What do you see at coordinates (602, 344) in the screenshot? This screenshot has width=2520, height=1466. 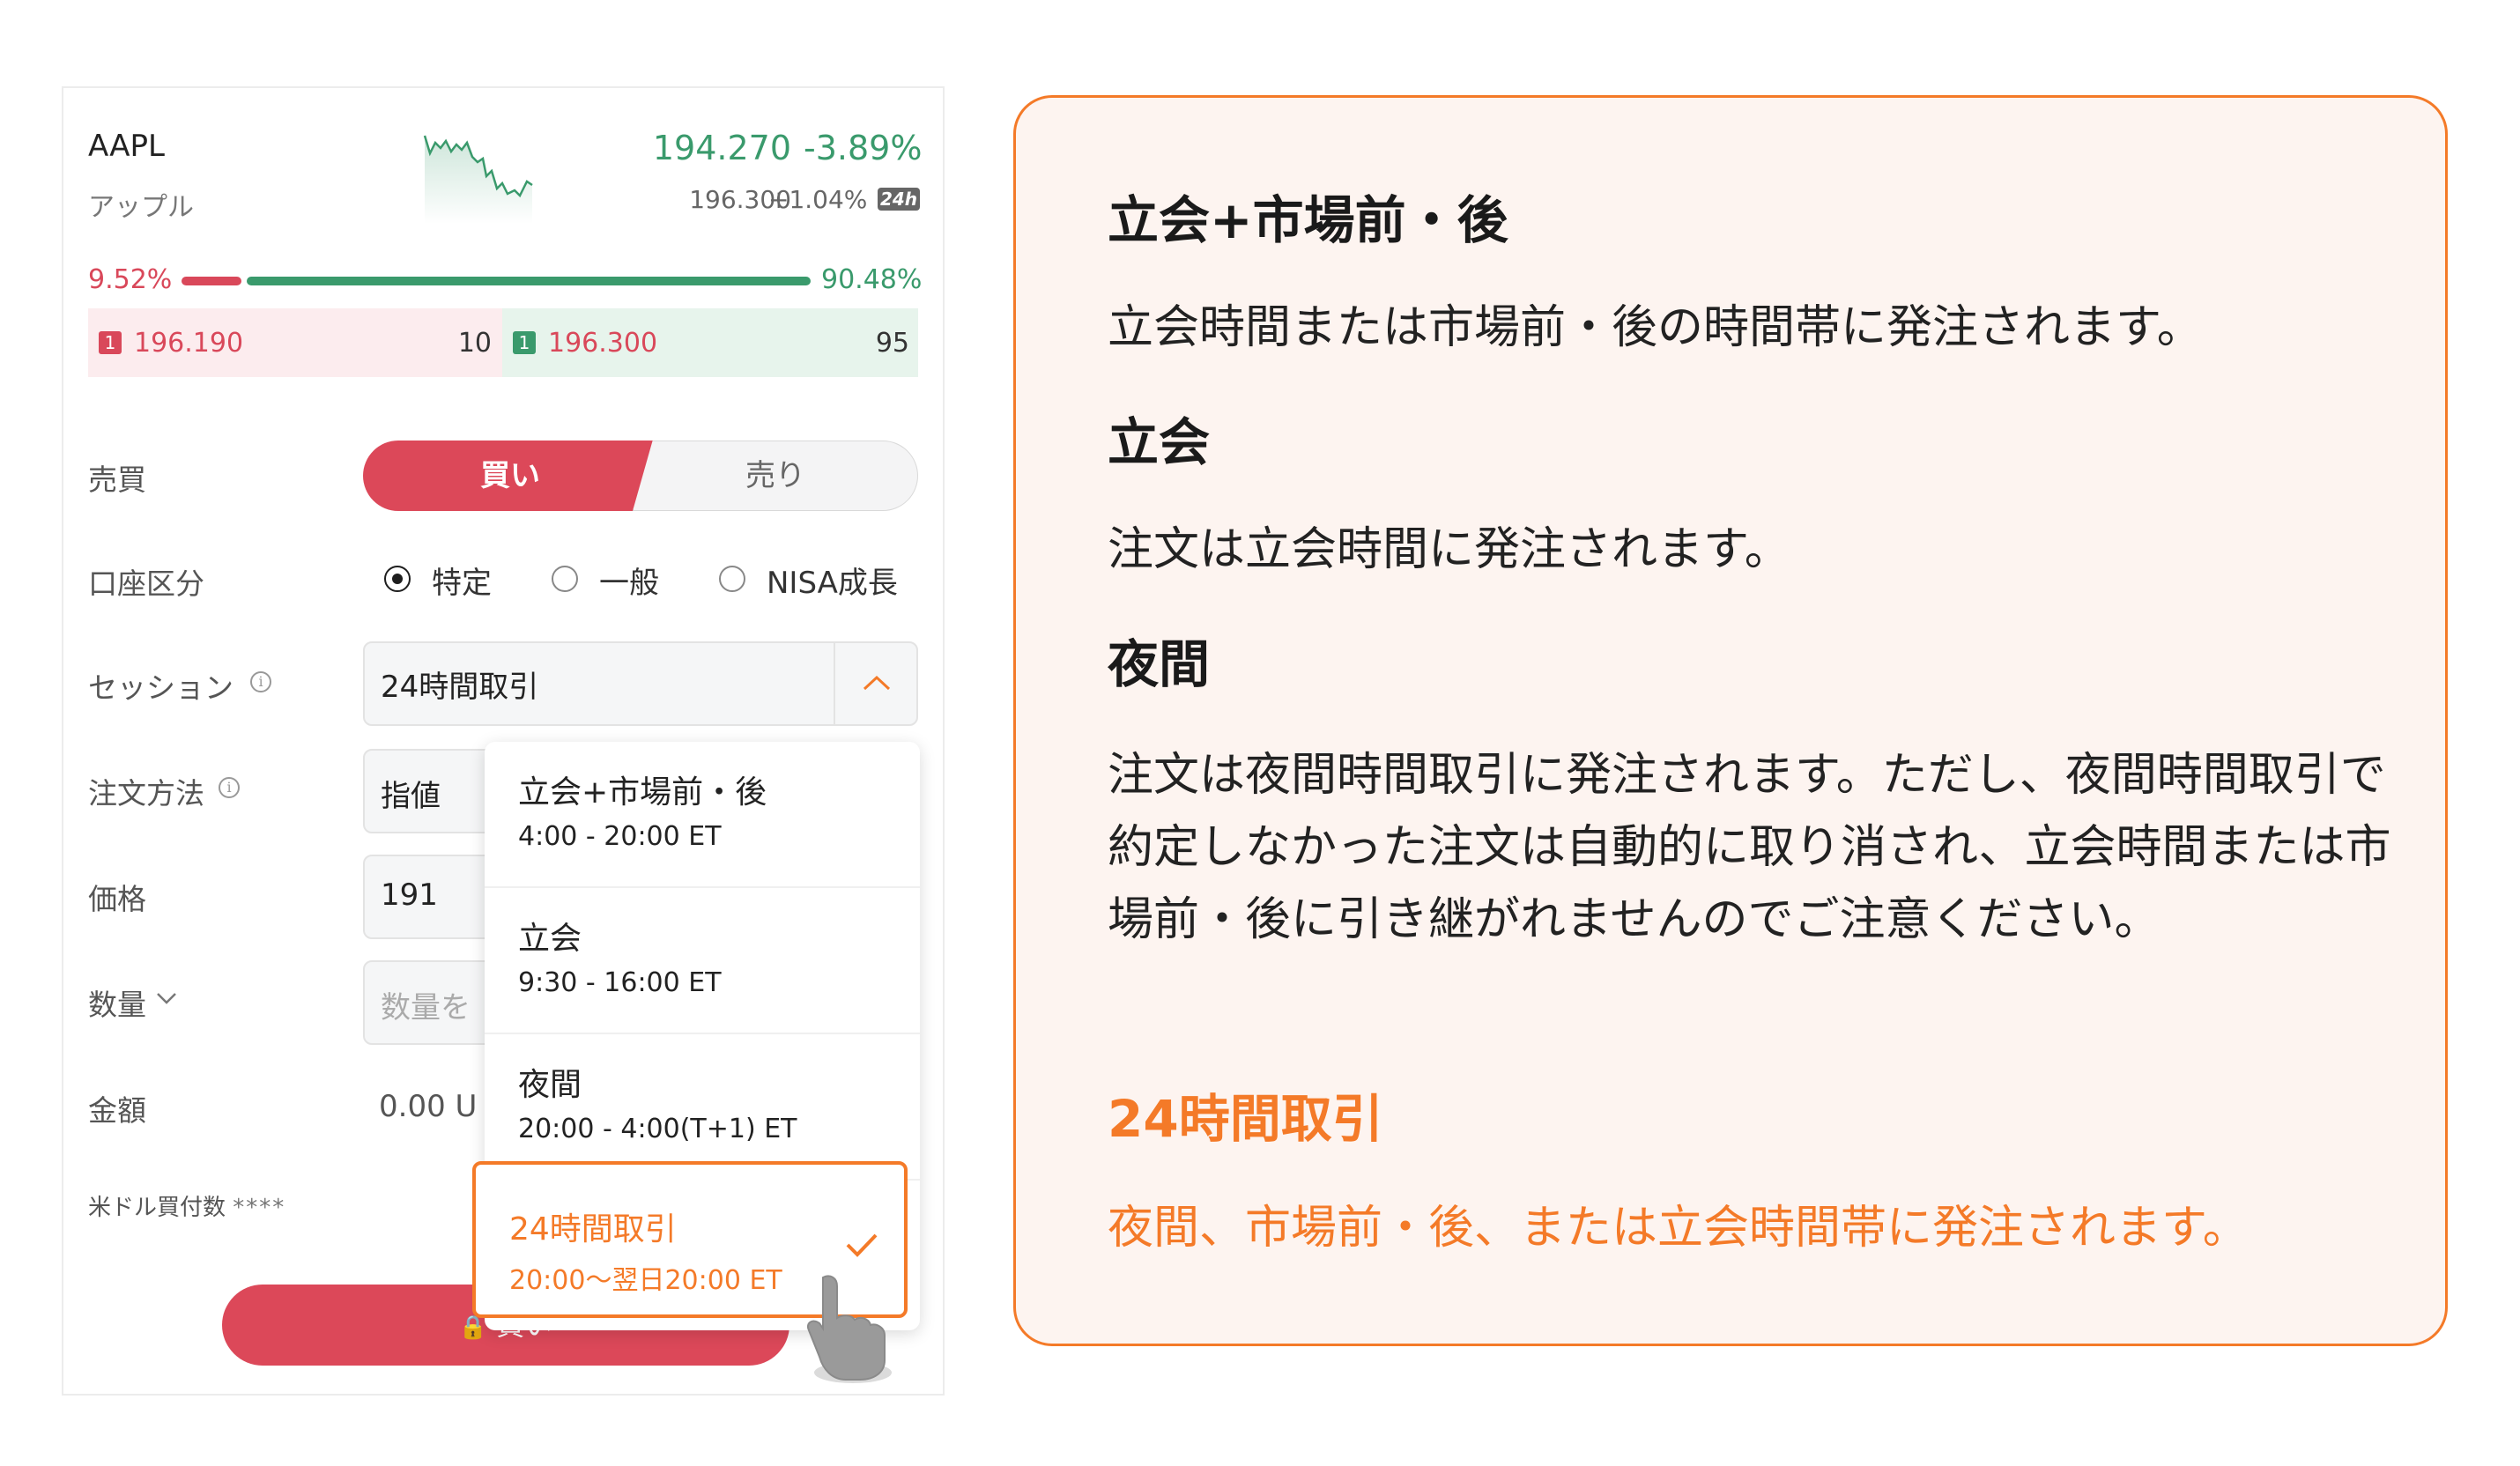 I see `ask-price: 196.300` at bounding box center [602, 344].